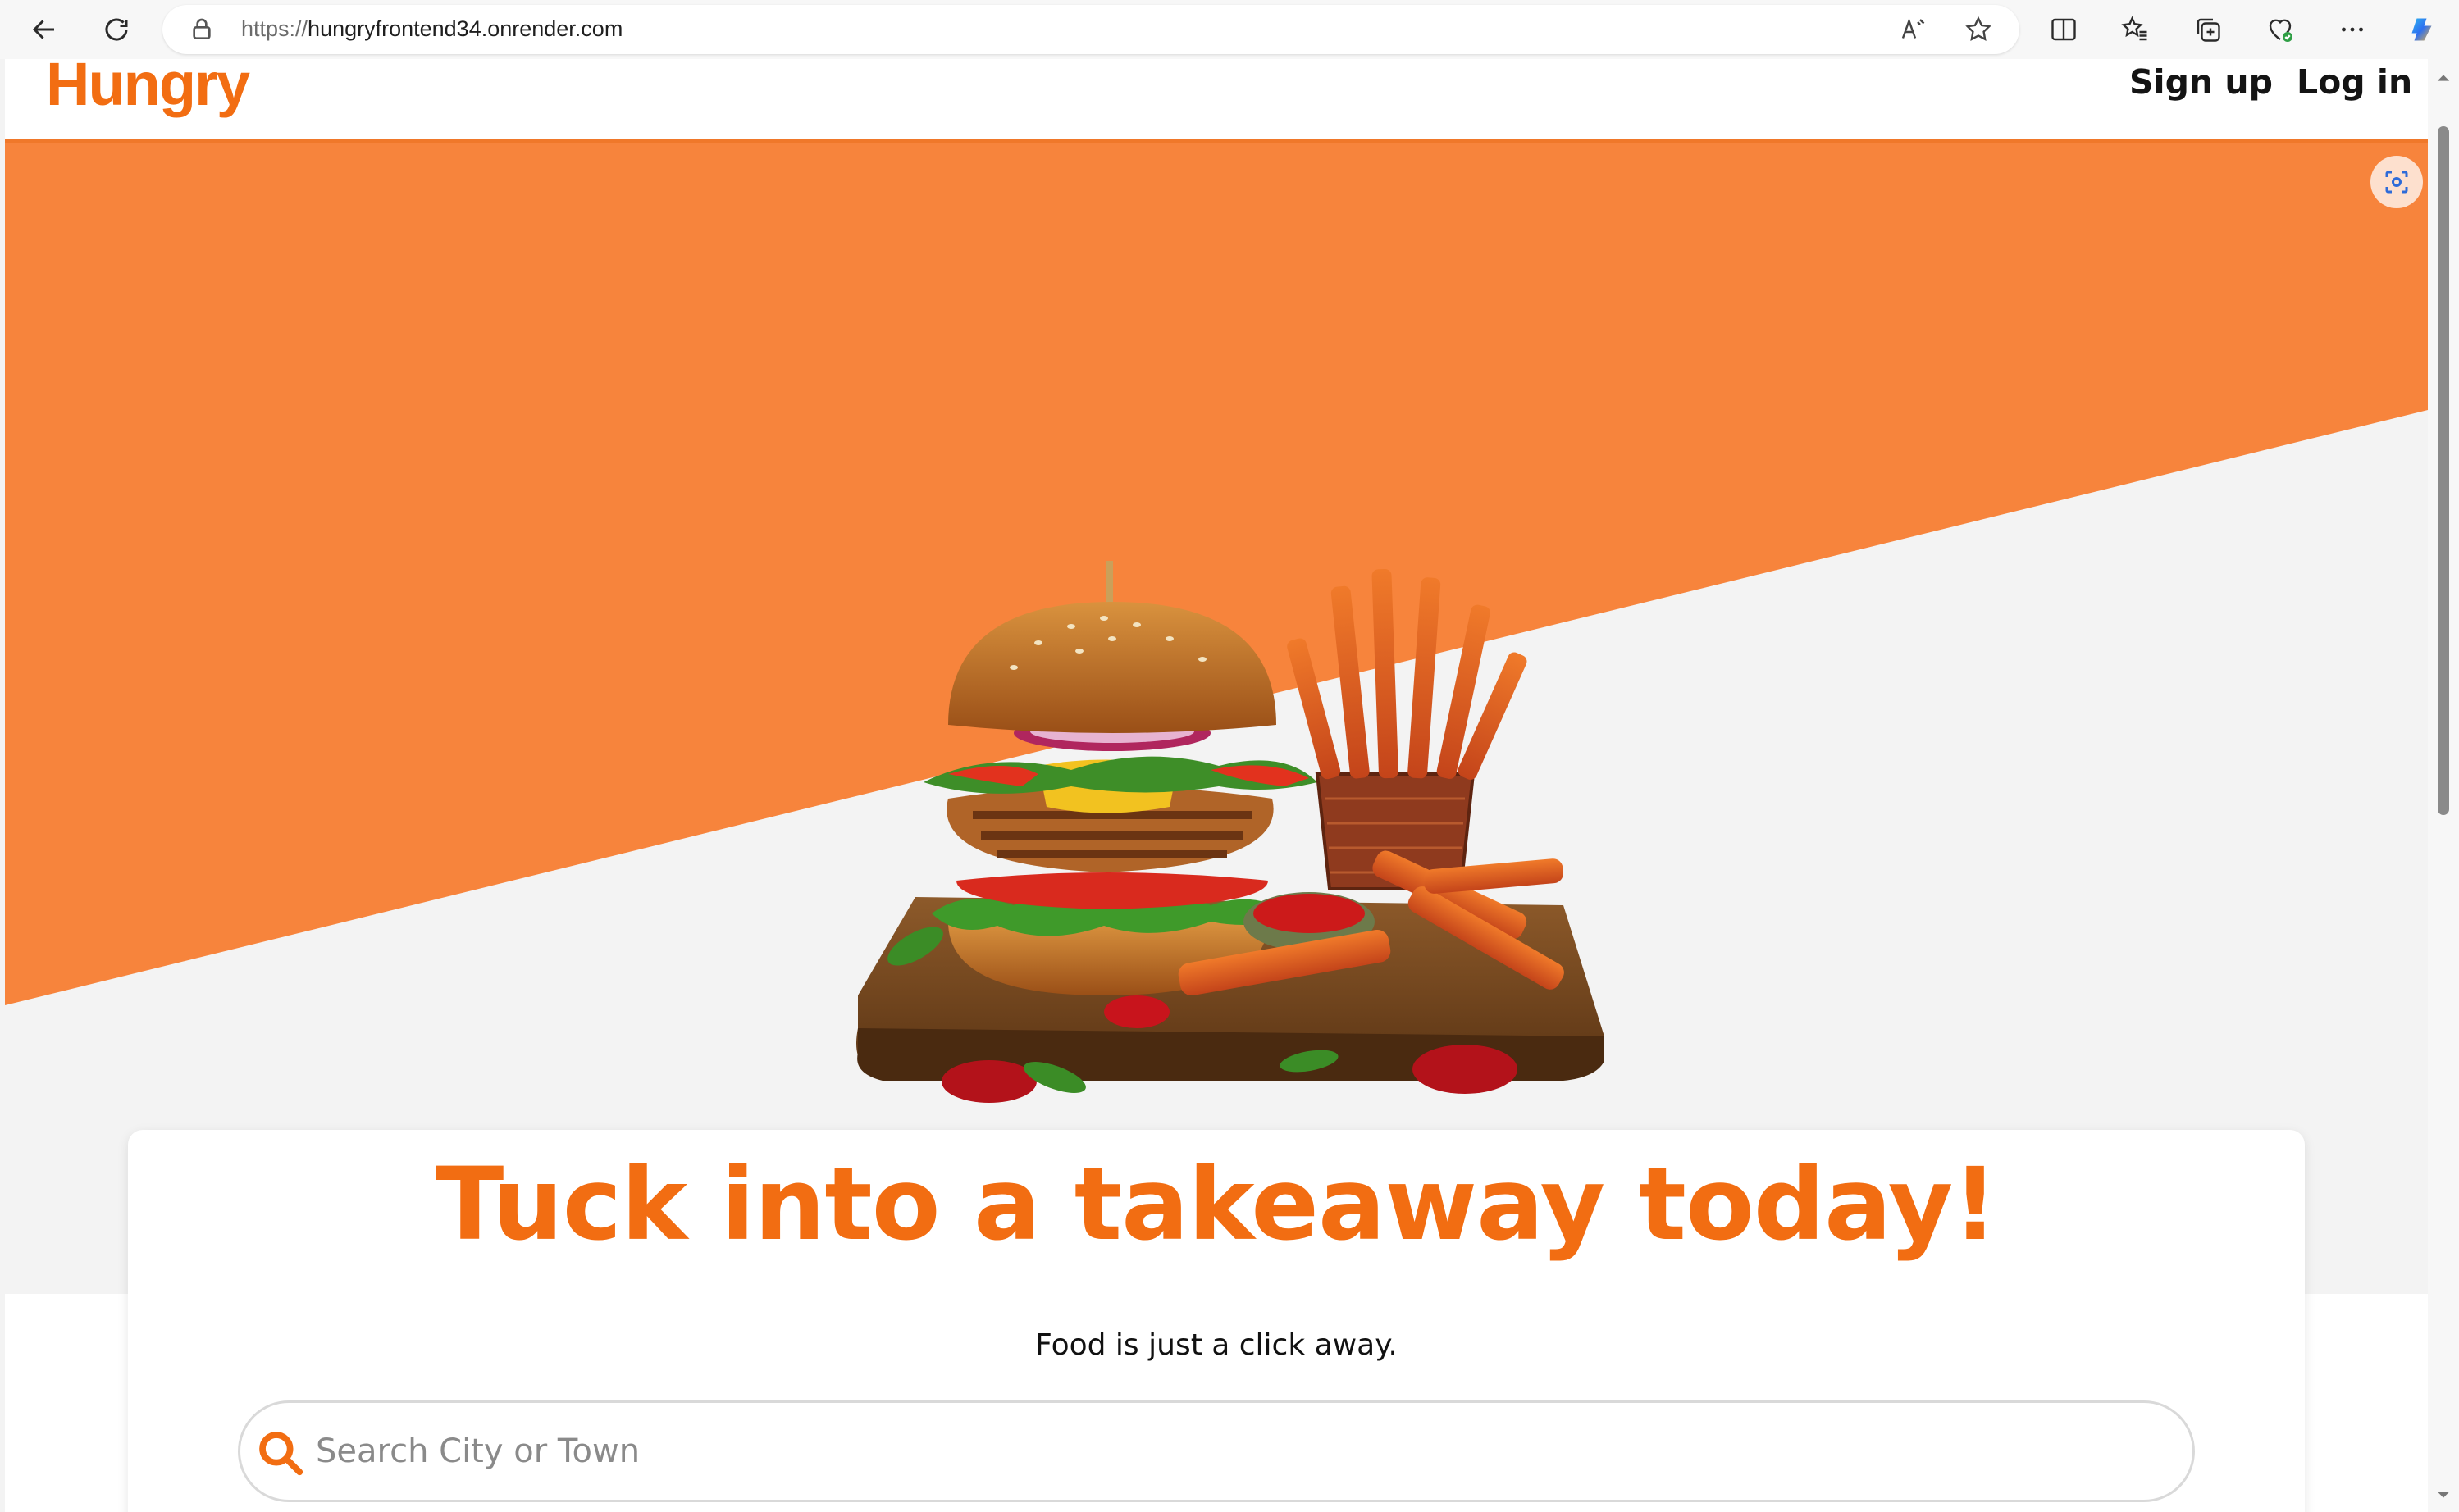  What do you see at coordinates (1978, 29) in the screenshot?
I see `favorite-star-icon` at bounding box center [1978, 29].